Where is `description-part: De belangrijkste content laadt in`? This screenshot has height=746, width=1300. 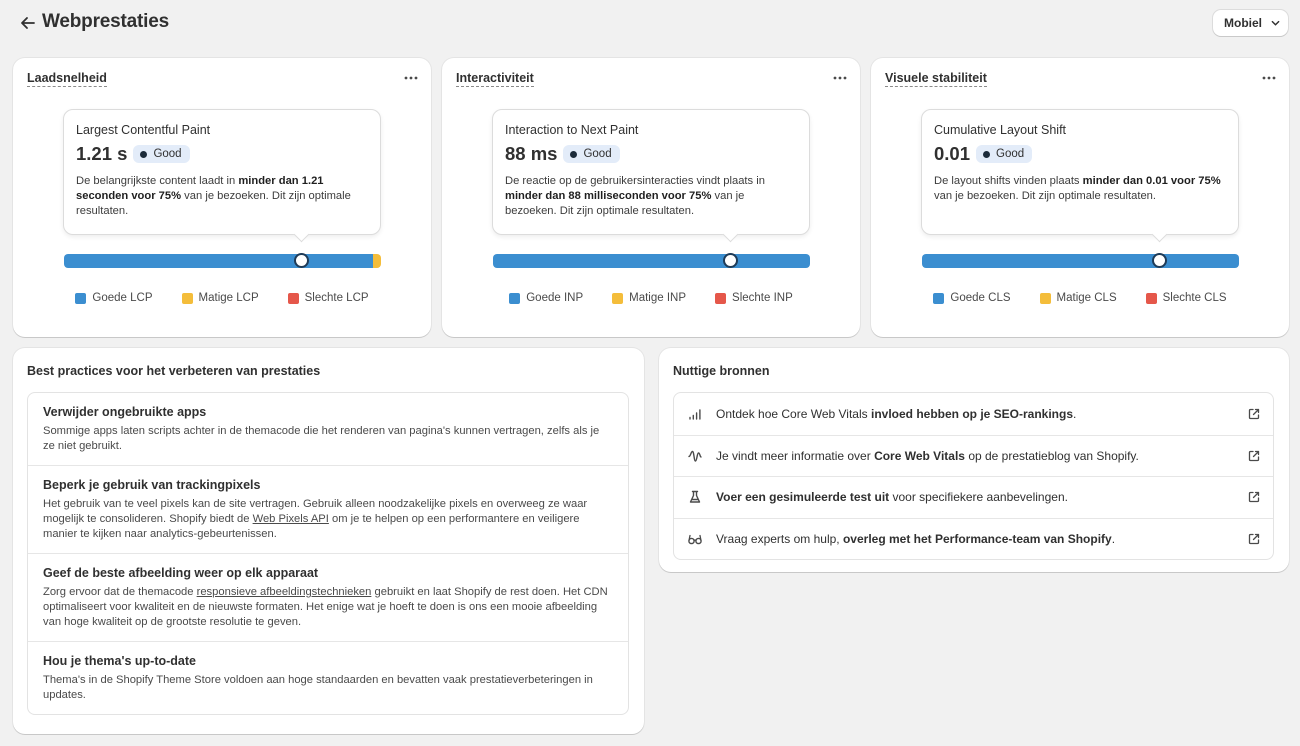
description-part: De belangrijkste content laadt in is located at coordinates (157, 181).